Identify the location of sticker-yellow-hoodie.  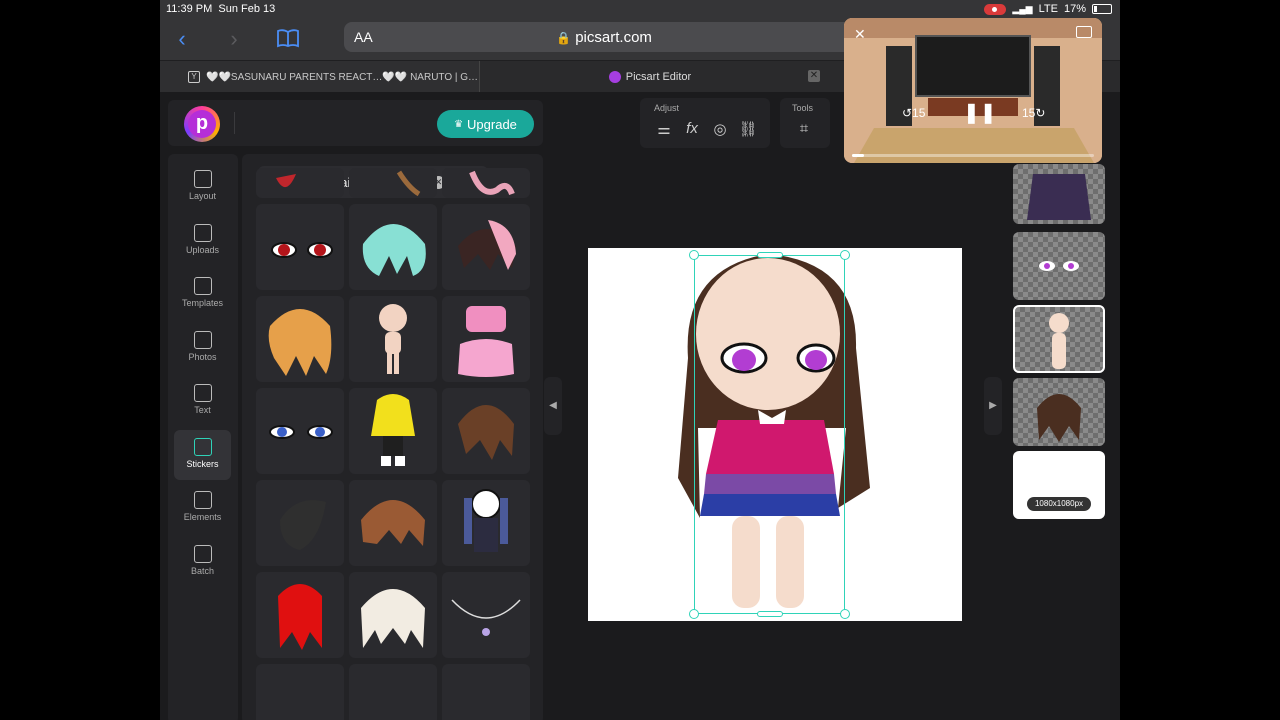
(393, 431).